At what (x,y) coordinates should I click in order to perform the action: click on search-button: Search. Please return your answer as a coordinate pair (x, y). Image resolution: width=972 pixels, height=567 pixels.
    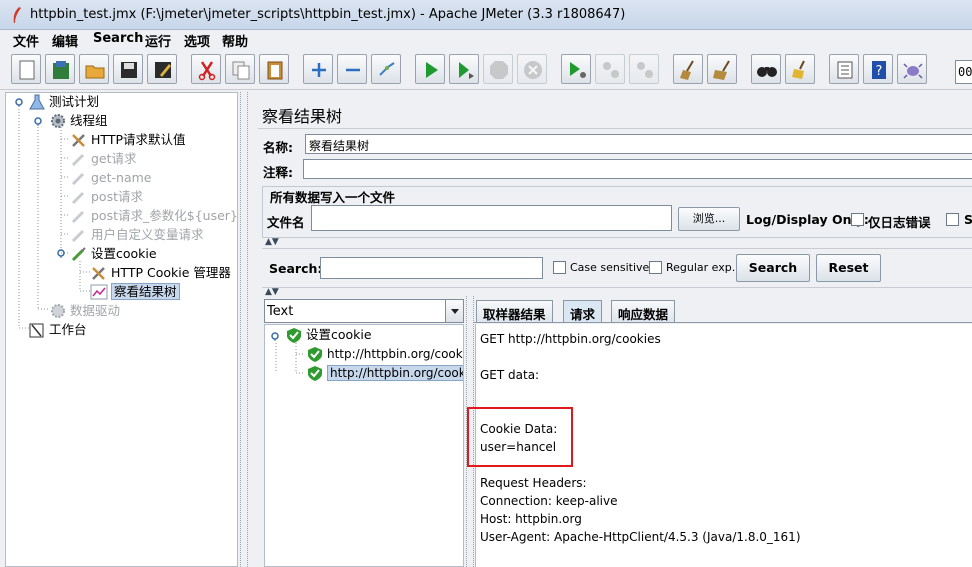
    Looking at the image, I should click on (773, 268).